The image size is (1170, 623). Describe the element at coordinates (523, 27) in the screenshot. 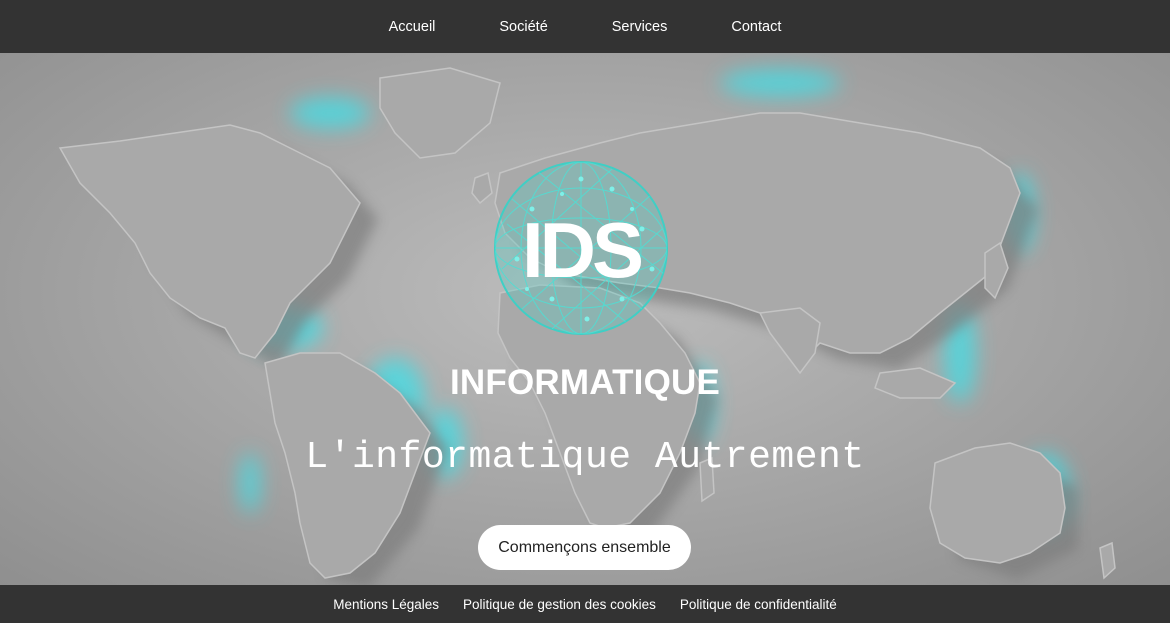

I see `nav-societe: Société` at that location.